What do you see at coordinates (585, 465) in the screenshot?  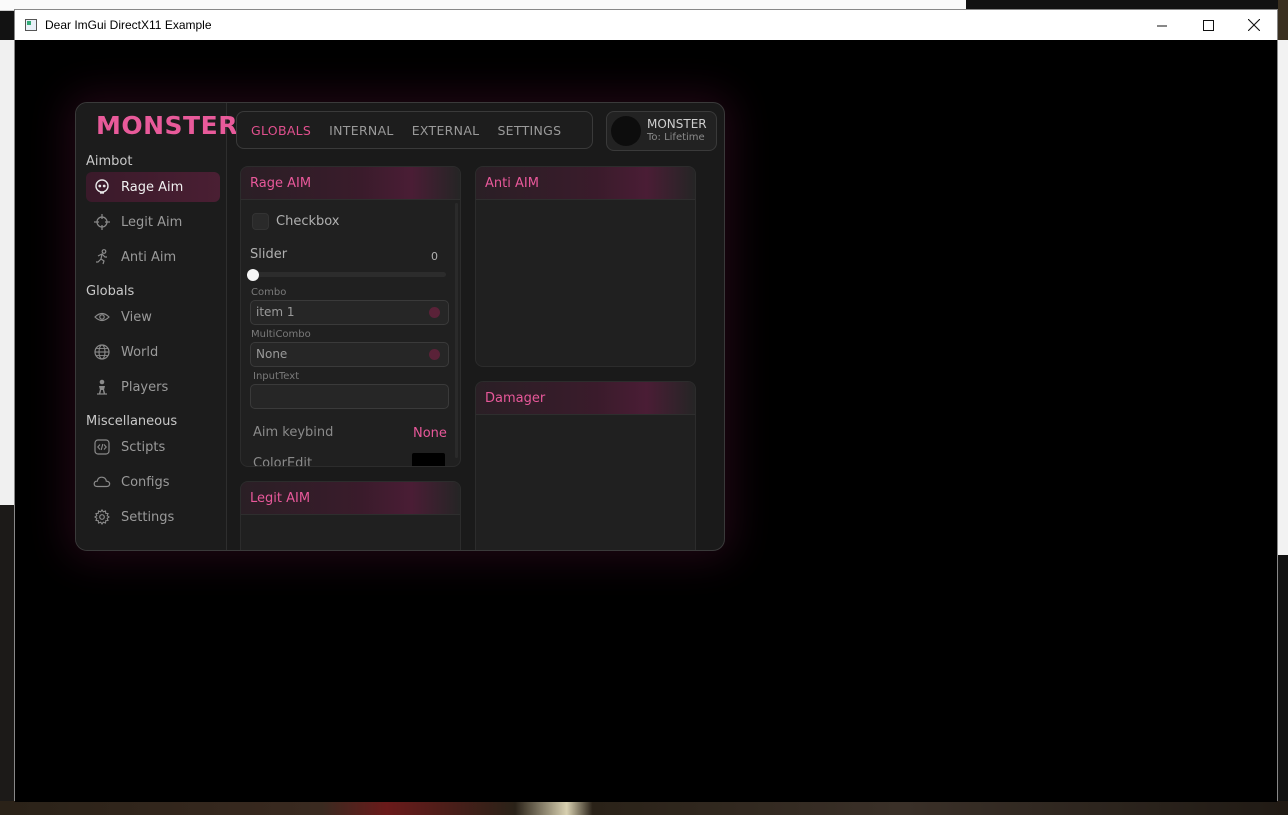 I see `damager-card: Damager` at bounding box center [585, 465].